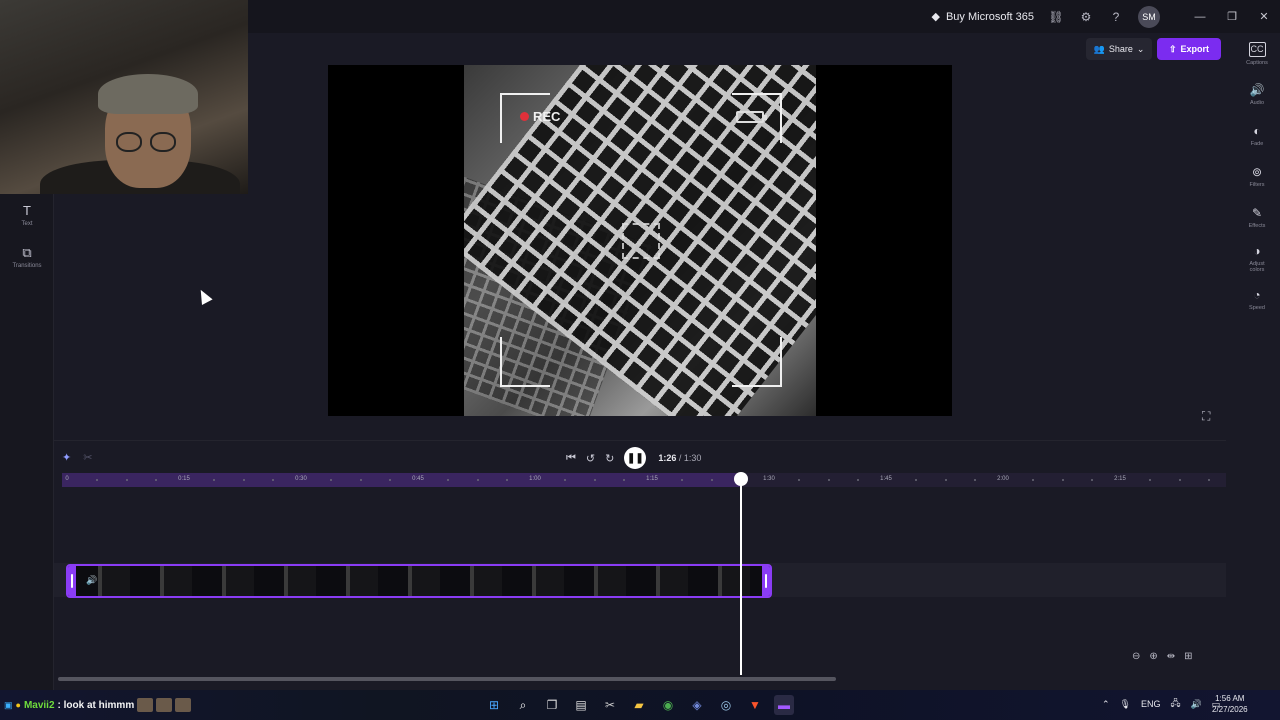 This screenshot has width=1280, height=720. What do you see at coordinates (1230, 709) in the screenshot?
I see `clock-date: 2/27/2026` at bounding box center [1230, 709].